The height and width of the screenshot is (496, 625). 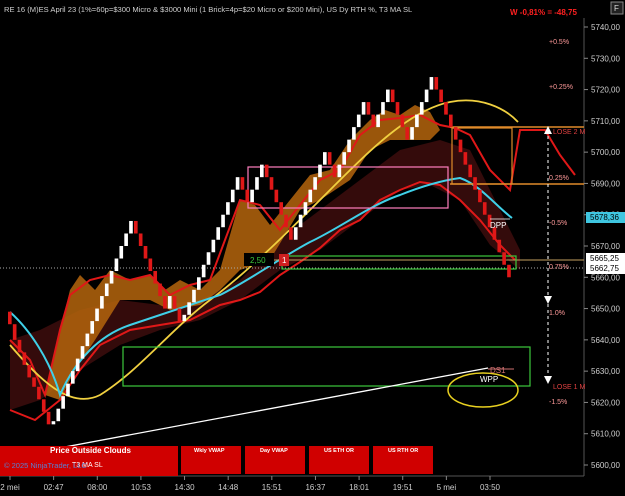 I want to click on lose-1-label: LOSE 1 M, so click(x=569, y=387).